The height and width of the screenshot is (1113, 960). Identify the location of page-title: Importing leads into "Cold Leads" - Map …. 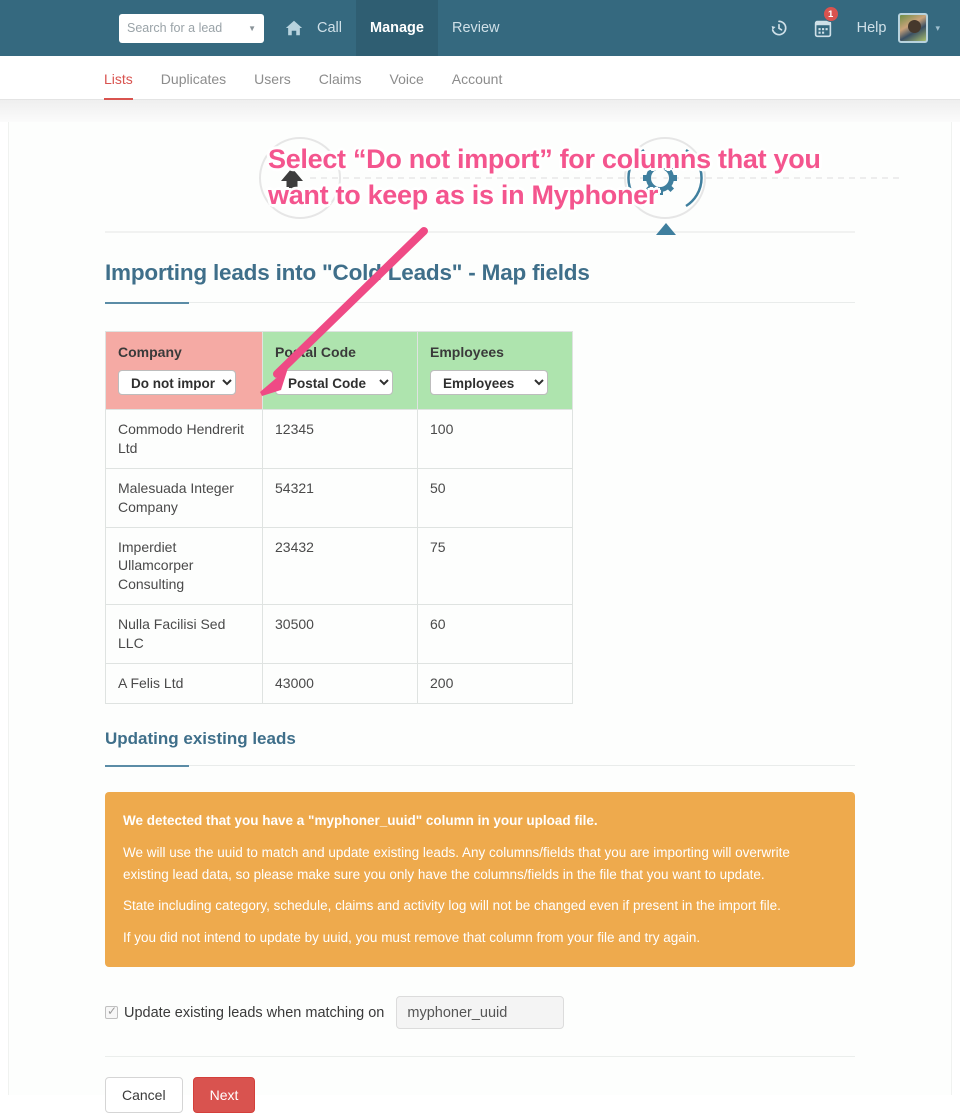
(480, 204).